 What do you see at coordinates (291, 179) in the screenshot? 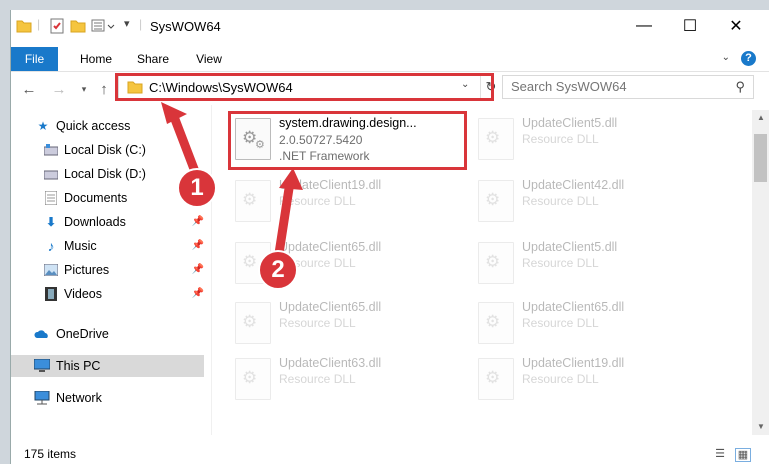
I see `arrow-2-head` at bounding box center [291, 179].